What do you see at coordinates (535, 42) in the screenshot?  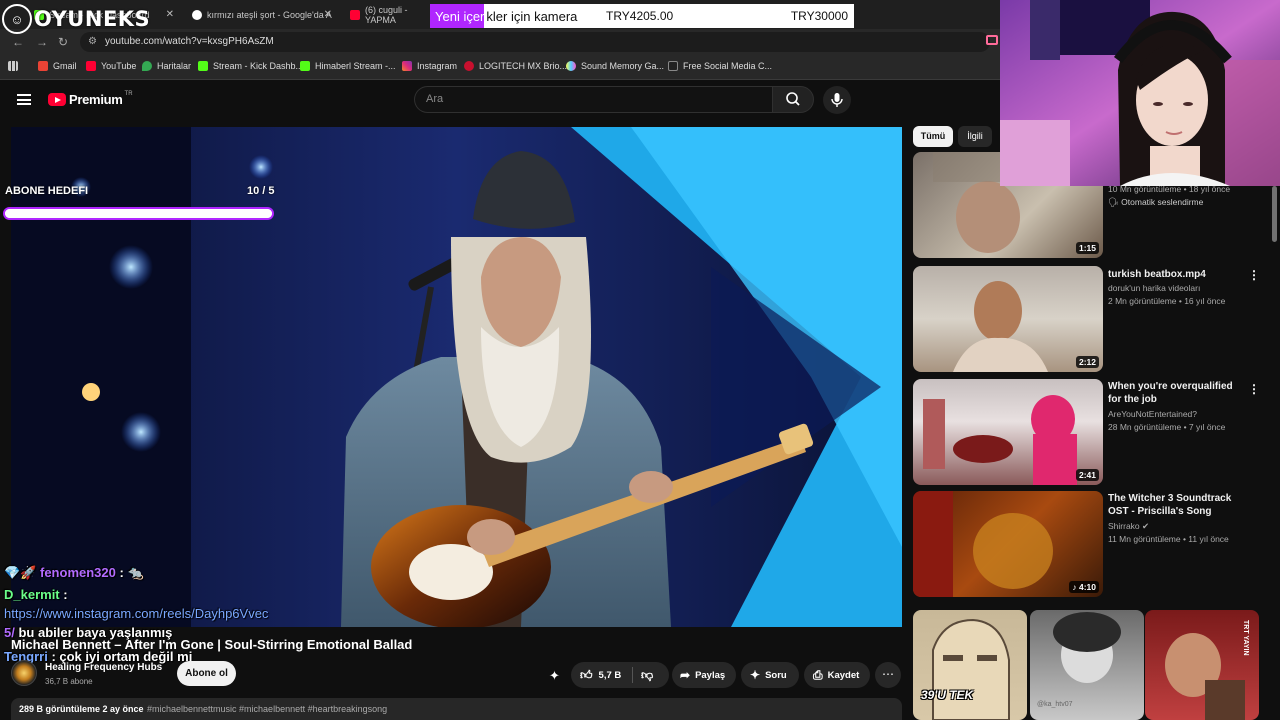 I see `url-field: ⚙ youtube.com/watch?v=kxsgPH6AsZM` at bounding box center [535, 42].